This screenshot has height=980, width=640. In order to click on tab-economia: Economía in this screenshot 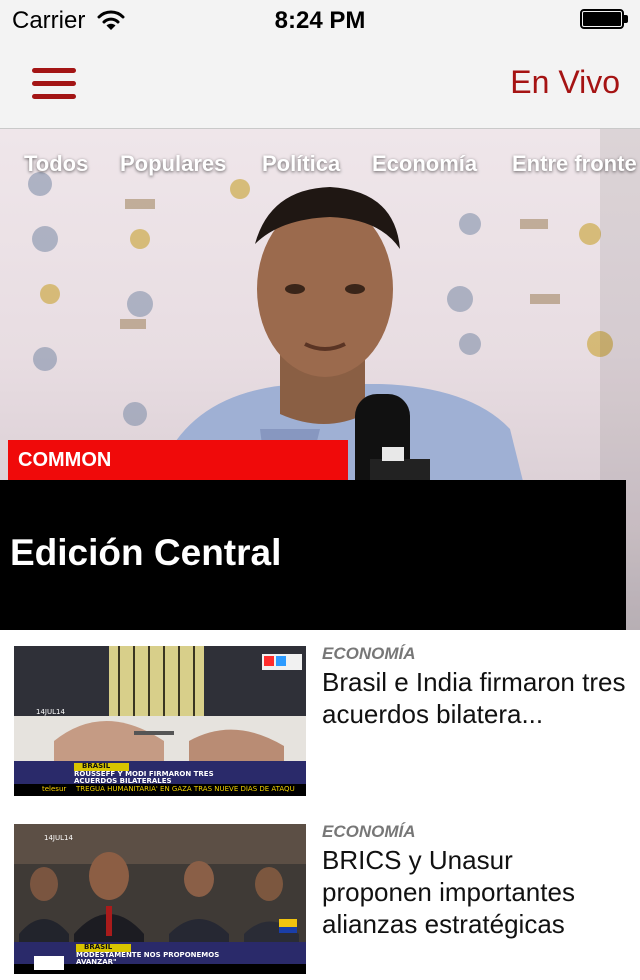, I will do `click(424, 164)`.